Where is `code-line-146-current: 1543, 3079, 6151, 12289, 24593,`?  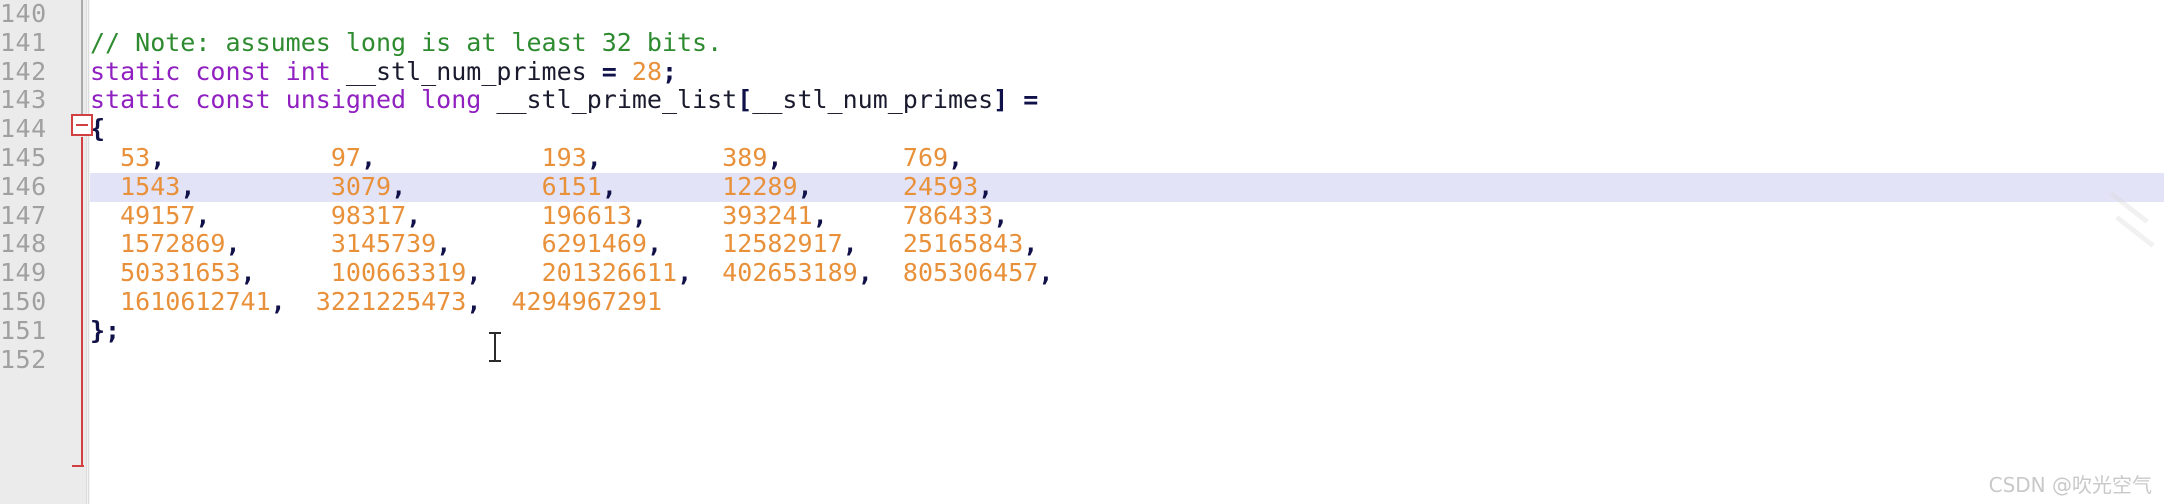 code-line-146-current: 1543, 3079, 6151, 12289, 24593, is located at coordinates (1127, 186).